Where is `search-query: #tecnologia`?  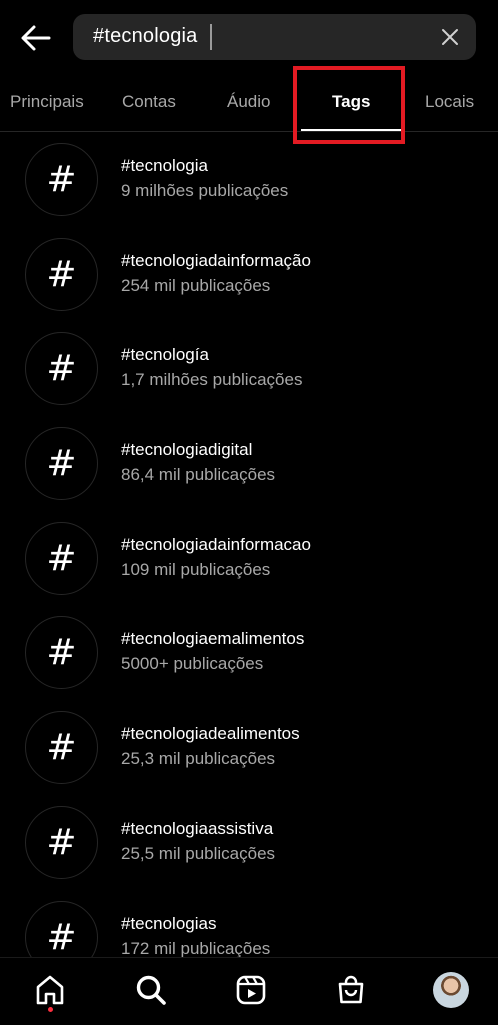
search-query: #tecnologia is located at coordinates (145, 36).